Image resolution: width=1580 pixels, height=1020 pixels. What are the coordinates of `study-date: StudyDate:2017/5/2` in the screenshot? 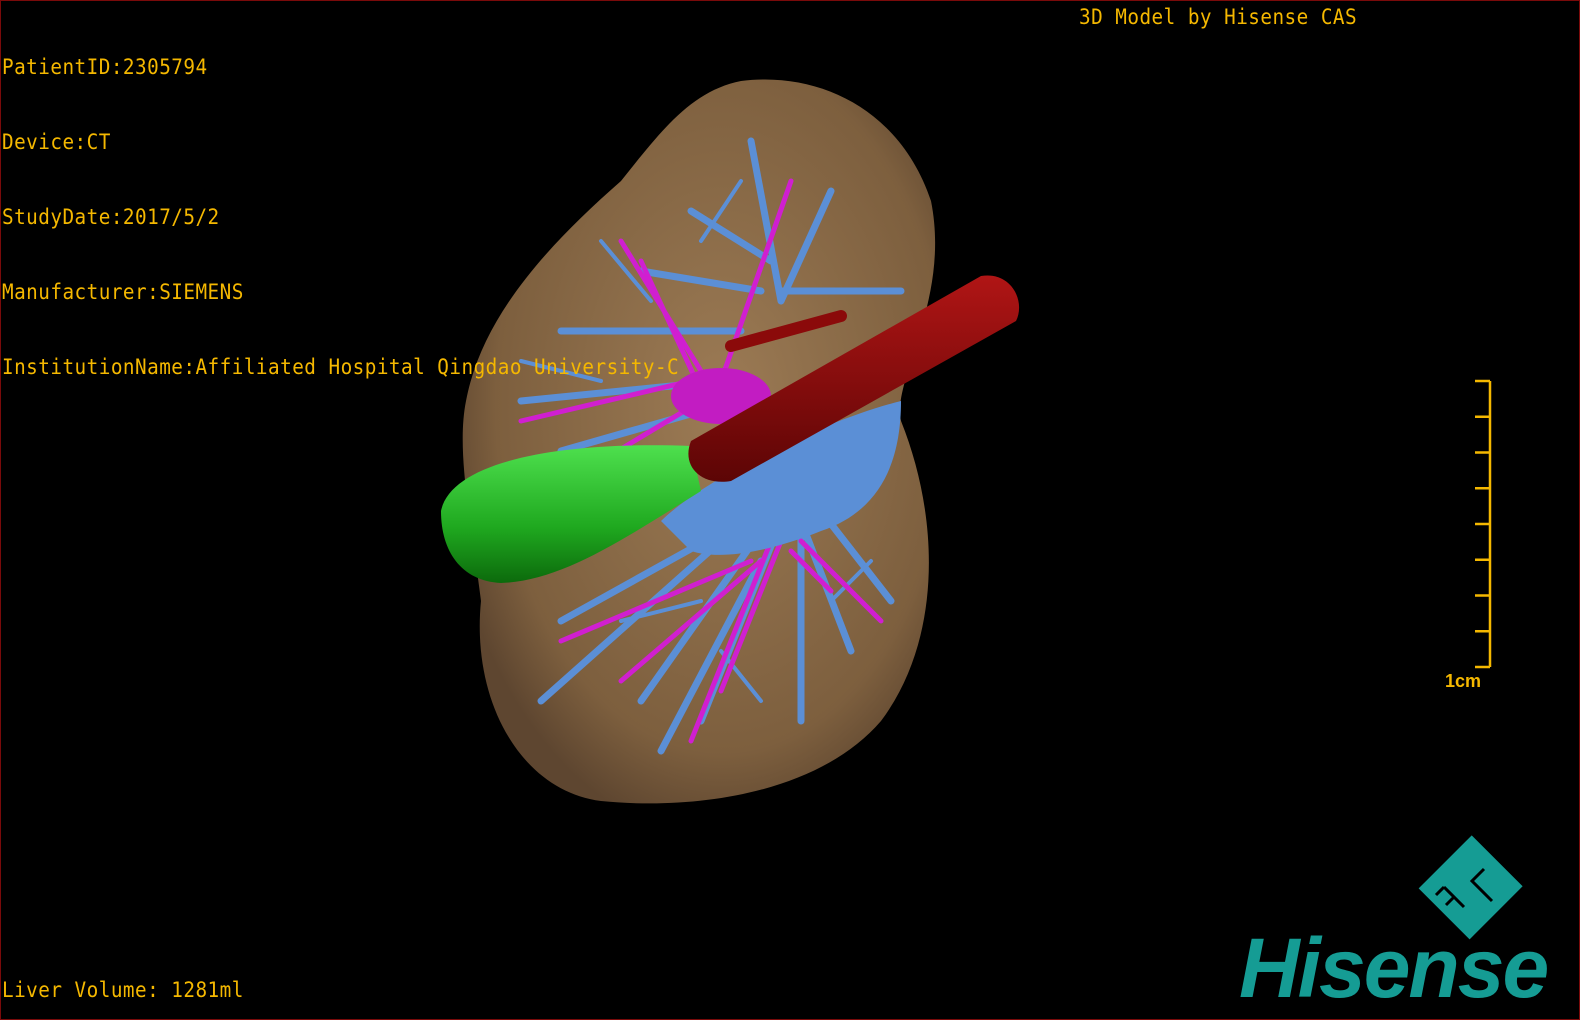 It's located at (111, 217).